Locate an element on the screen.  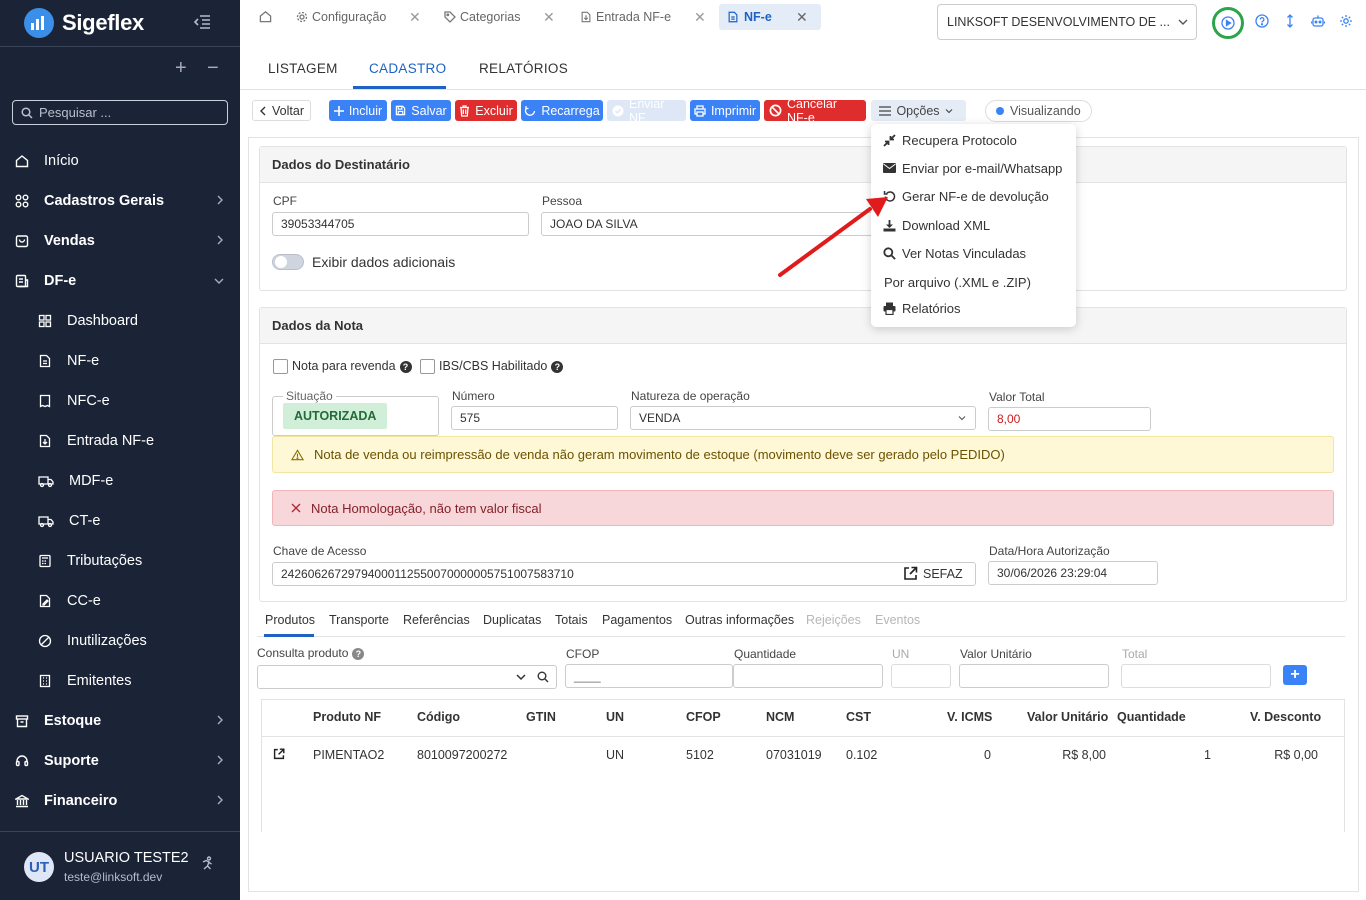
sidebar-item-entrada-nfe: Entrada NF-e is located at coordinates (120, 441).